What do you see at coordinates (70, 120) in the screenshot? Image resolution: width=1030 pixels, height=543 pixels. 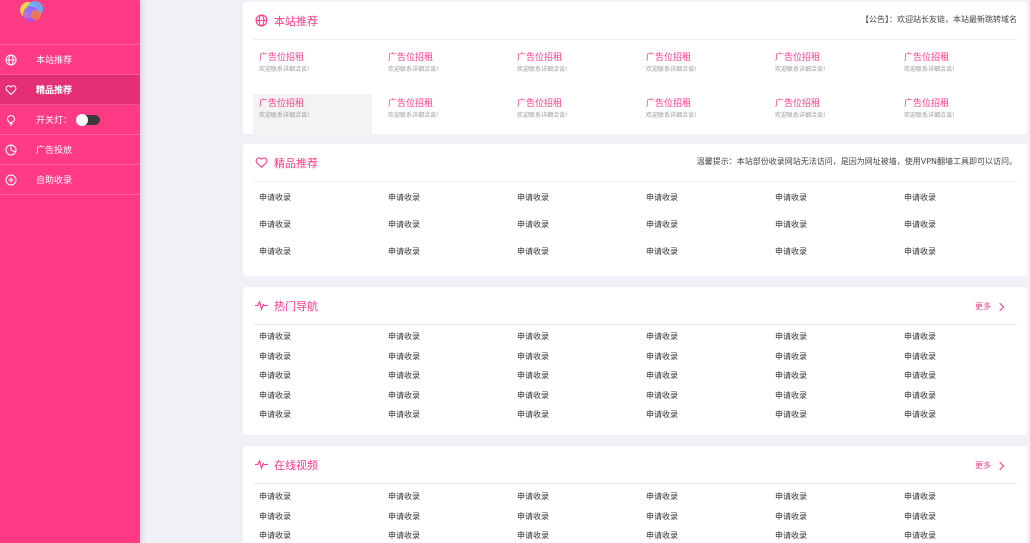 I see `sidebar-item-light-switch: 开关灯：` at bounding box center [70, 120].